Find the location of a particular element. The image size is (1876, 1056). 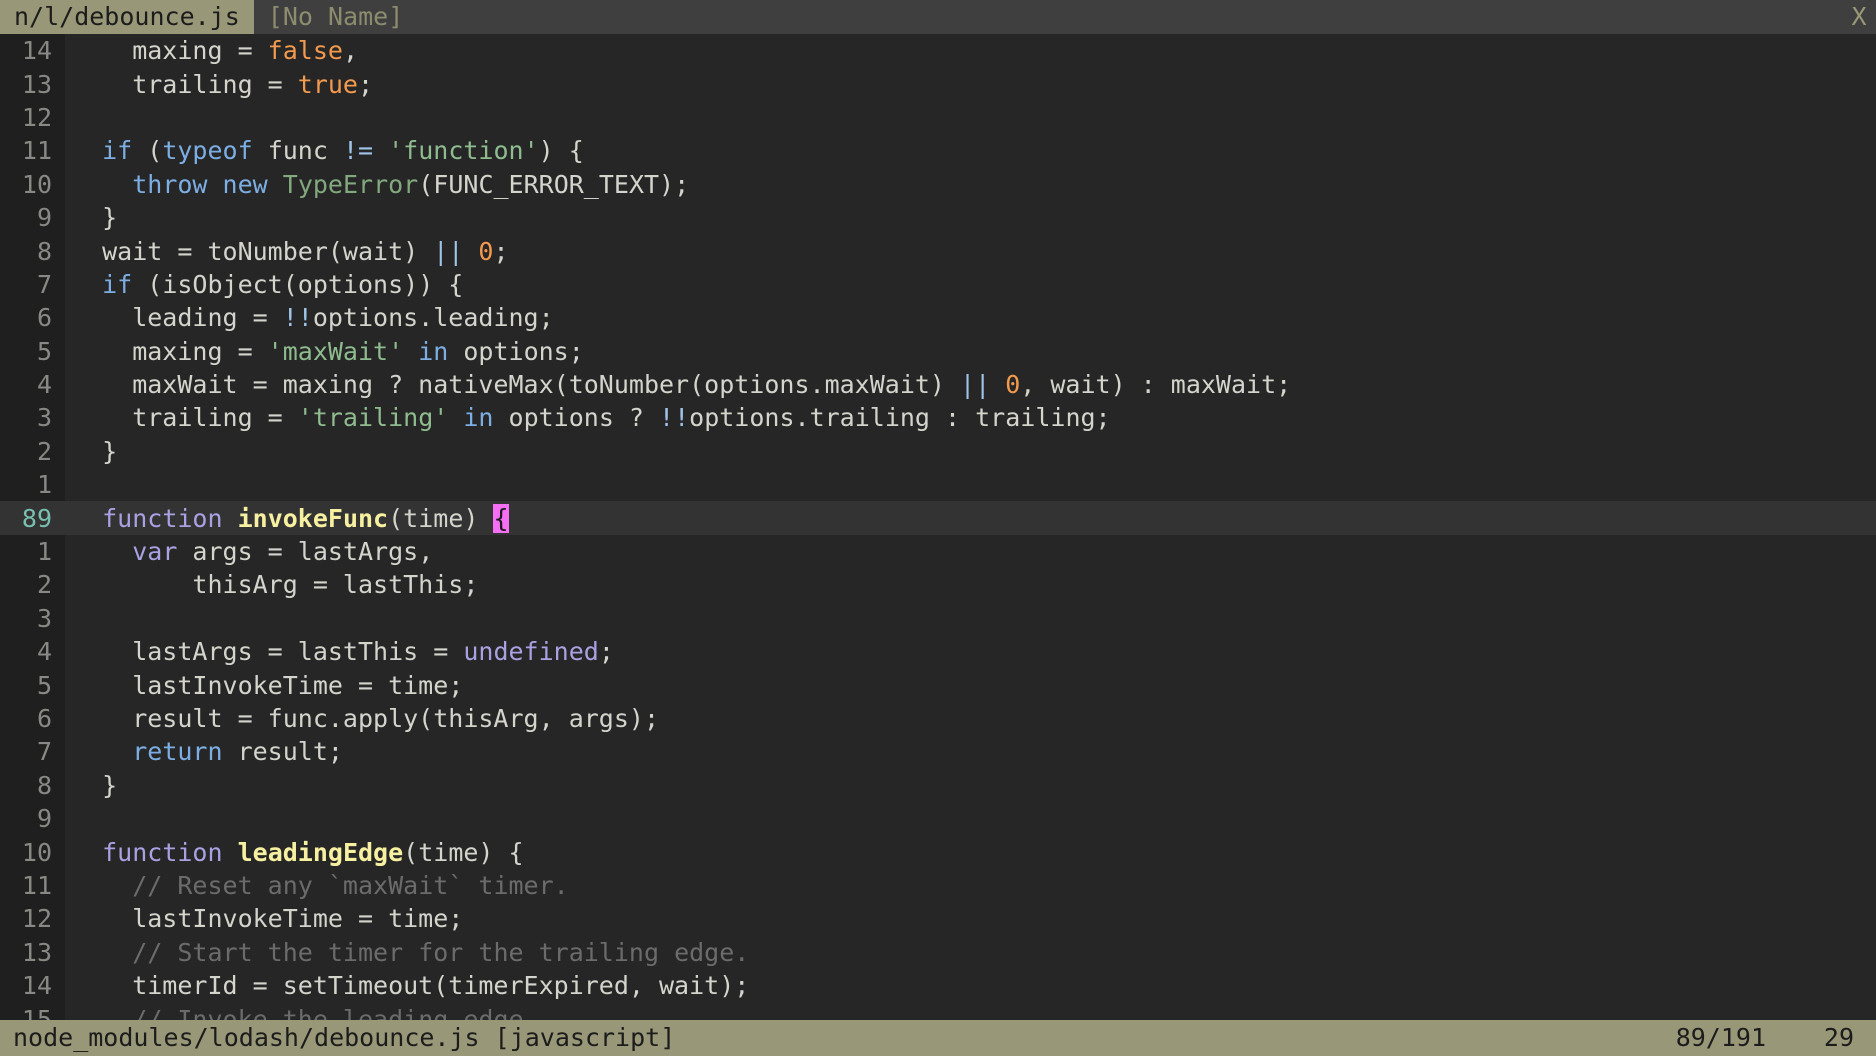

close-icon: X is located at coordinates (1859, 17).